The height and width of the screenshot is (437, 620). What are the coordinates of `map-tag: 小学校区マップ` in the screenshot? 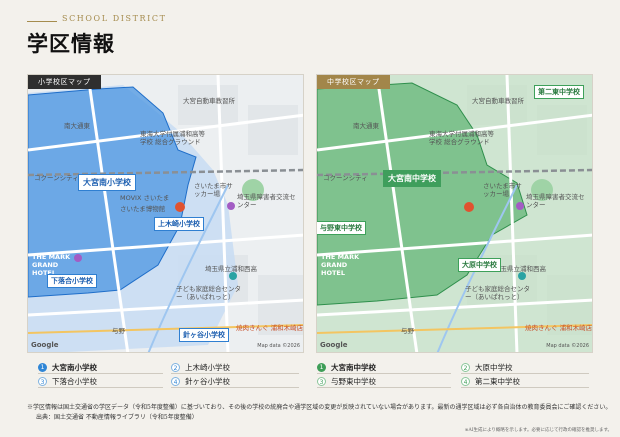 It's located at (64, 82).